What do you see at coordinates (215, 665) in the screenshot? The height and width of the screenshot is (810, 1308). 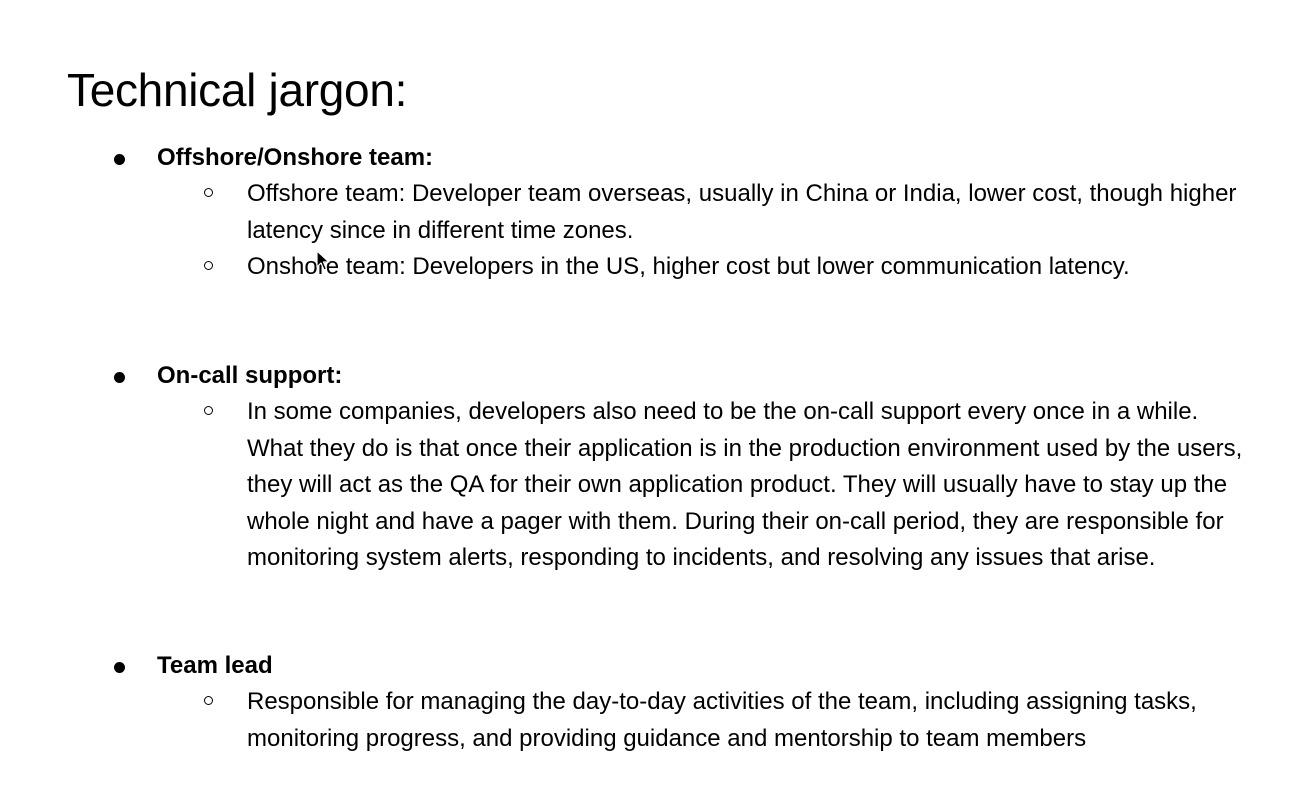 I see `section-heading: Team lead` at bounding box center [215, 665].